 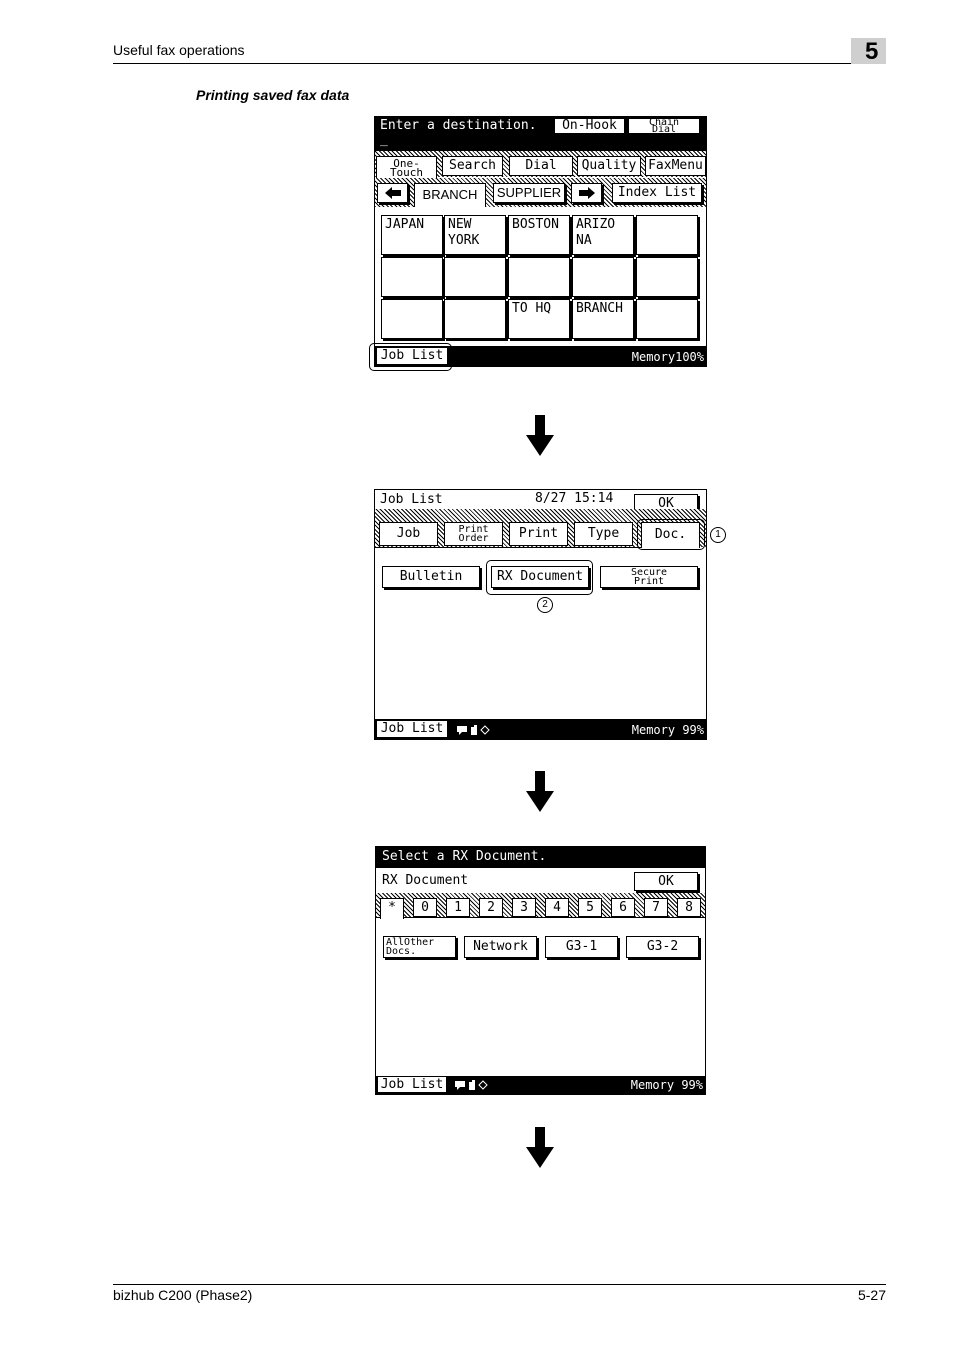 What do you see at coordinates (406, 167) in the screenshot?
I see `tab-one-touch: One- Touch` at bounding box center [406, 167].